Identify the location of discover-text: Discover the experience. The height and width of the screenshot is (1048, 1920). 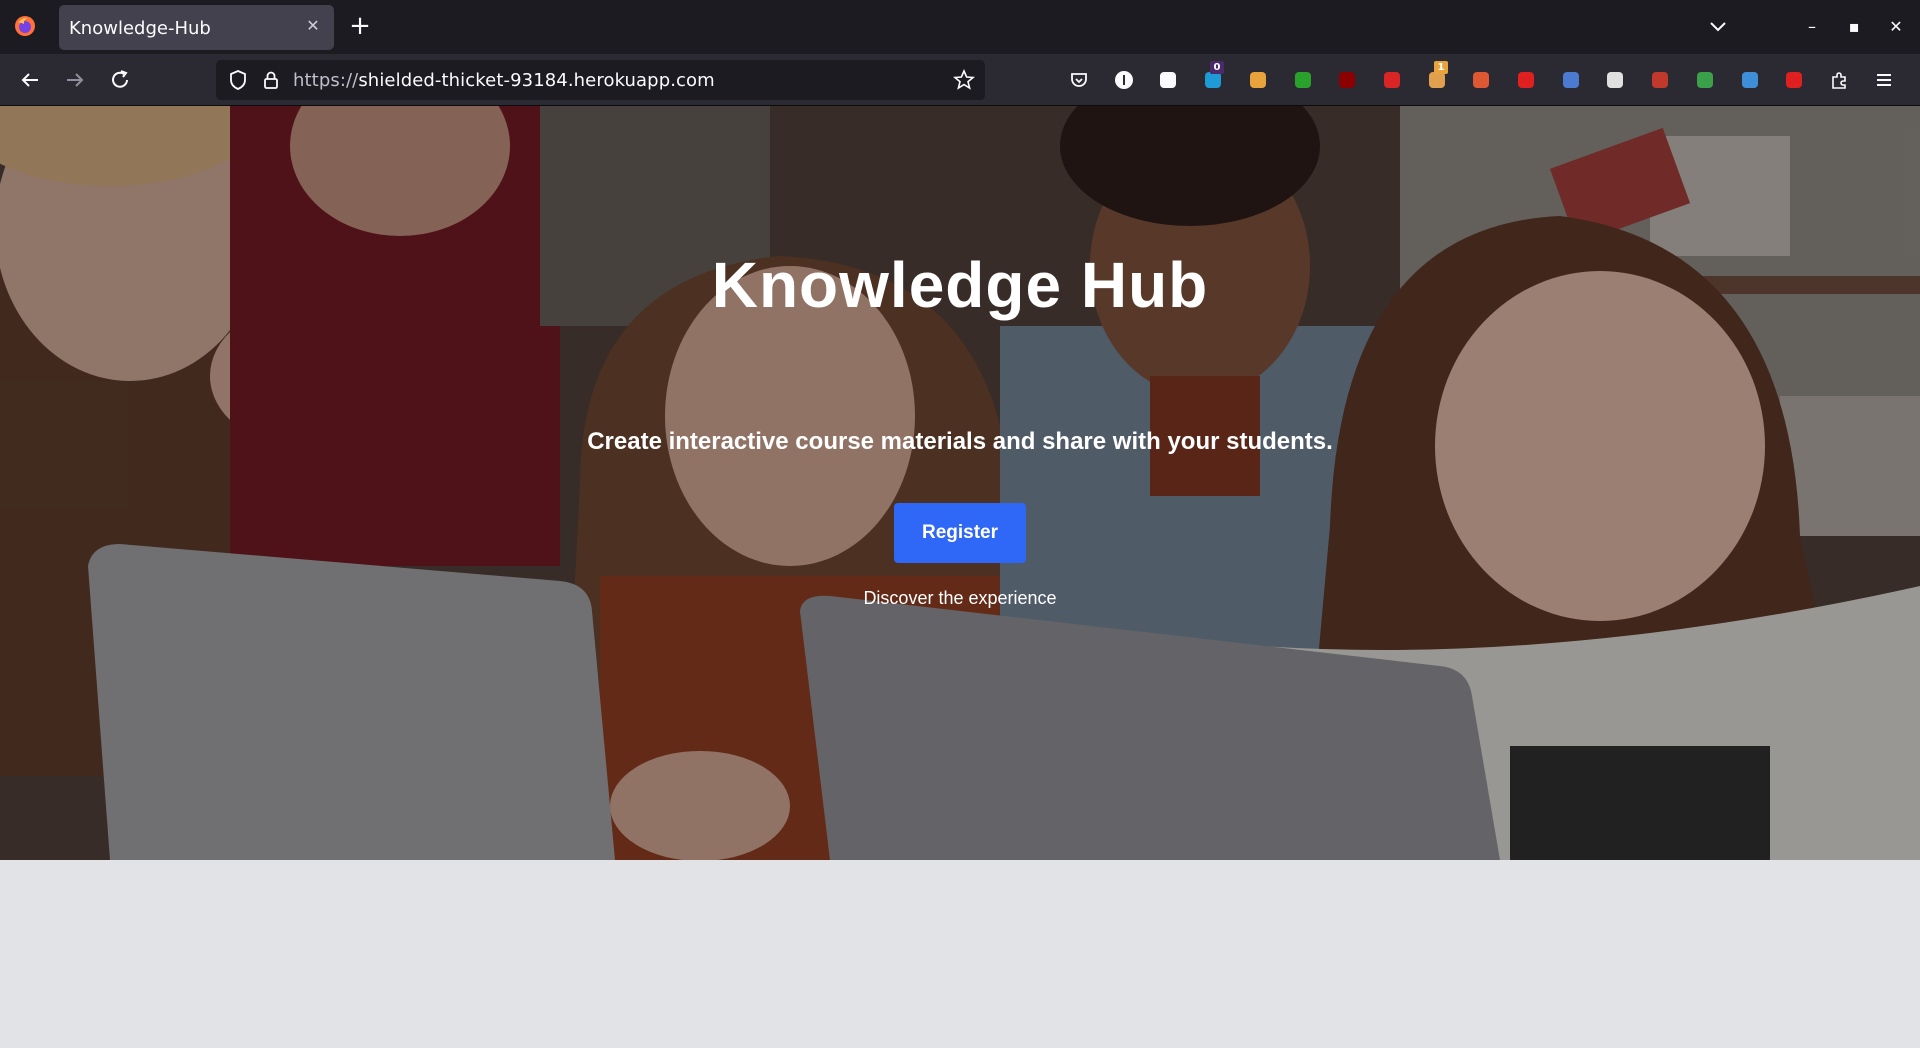
(960, 598).